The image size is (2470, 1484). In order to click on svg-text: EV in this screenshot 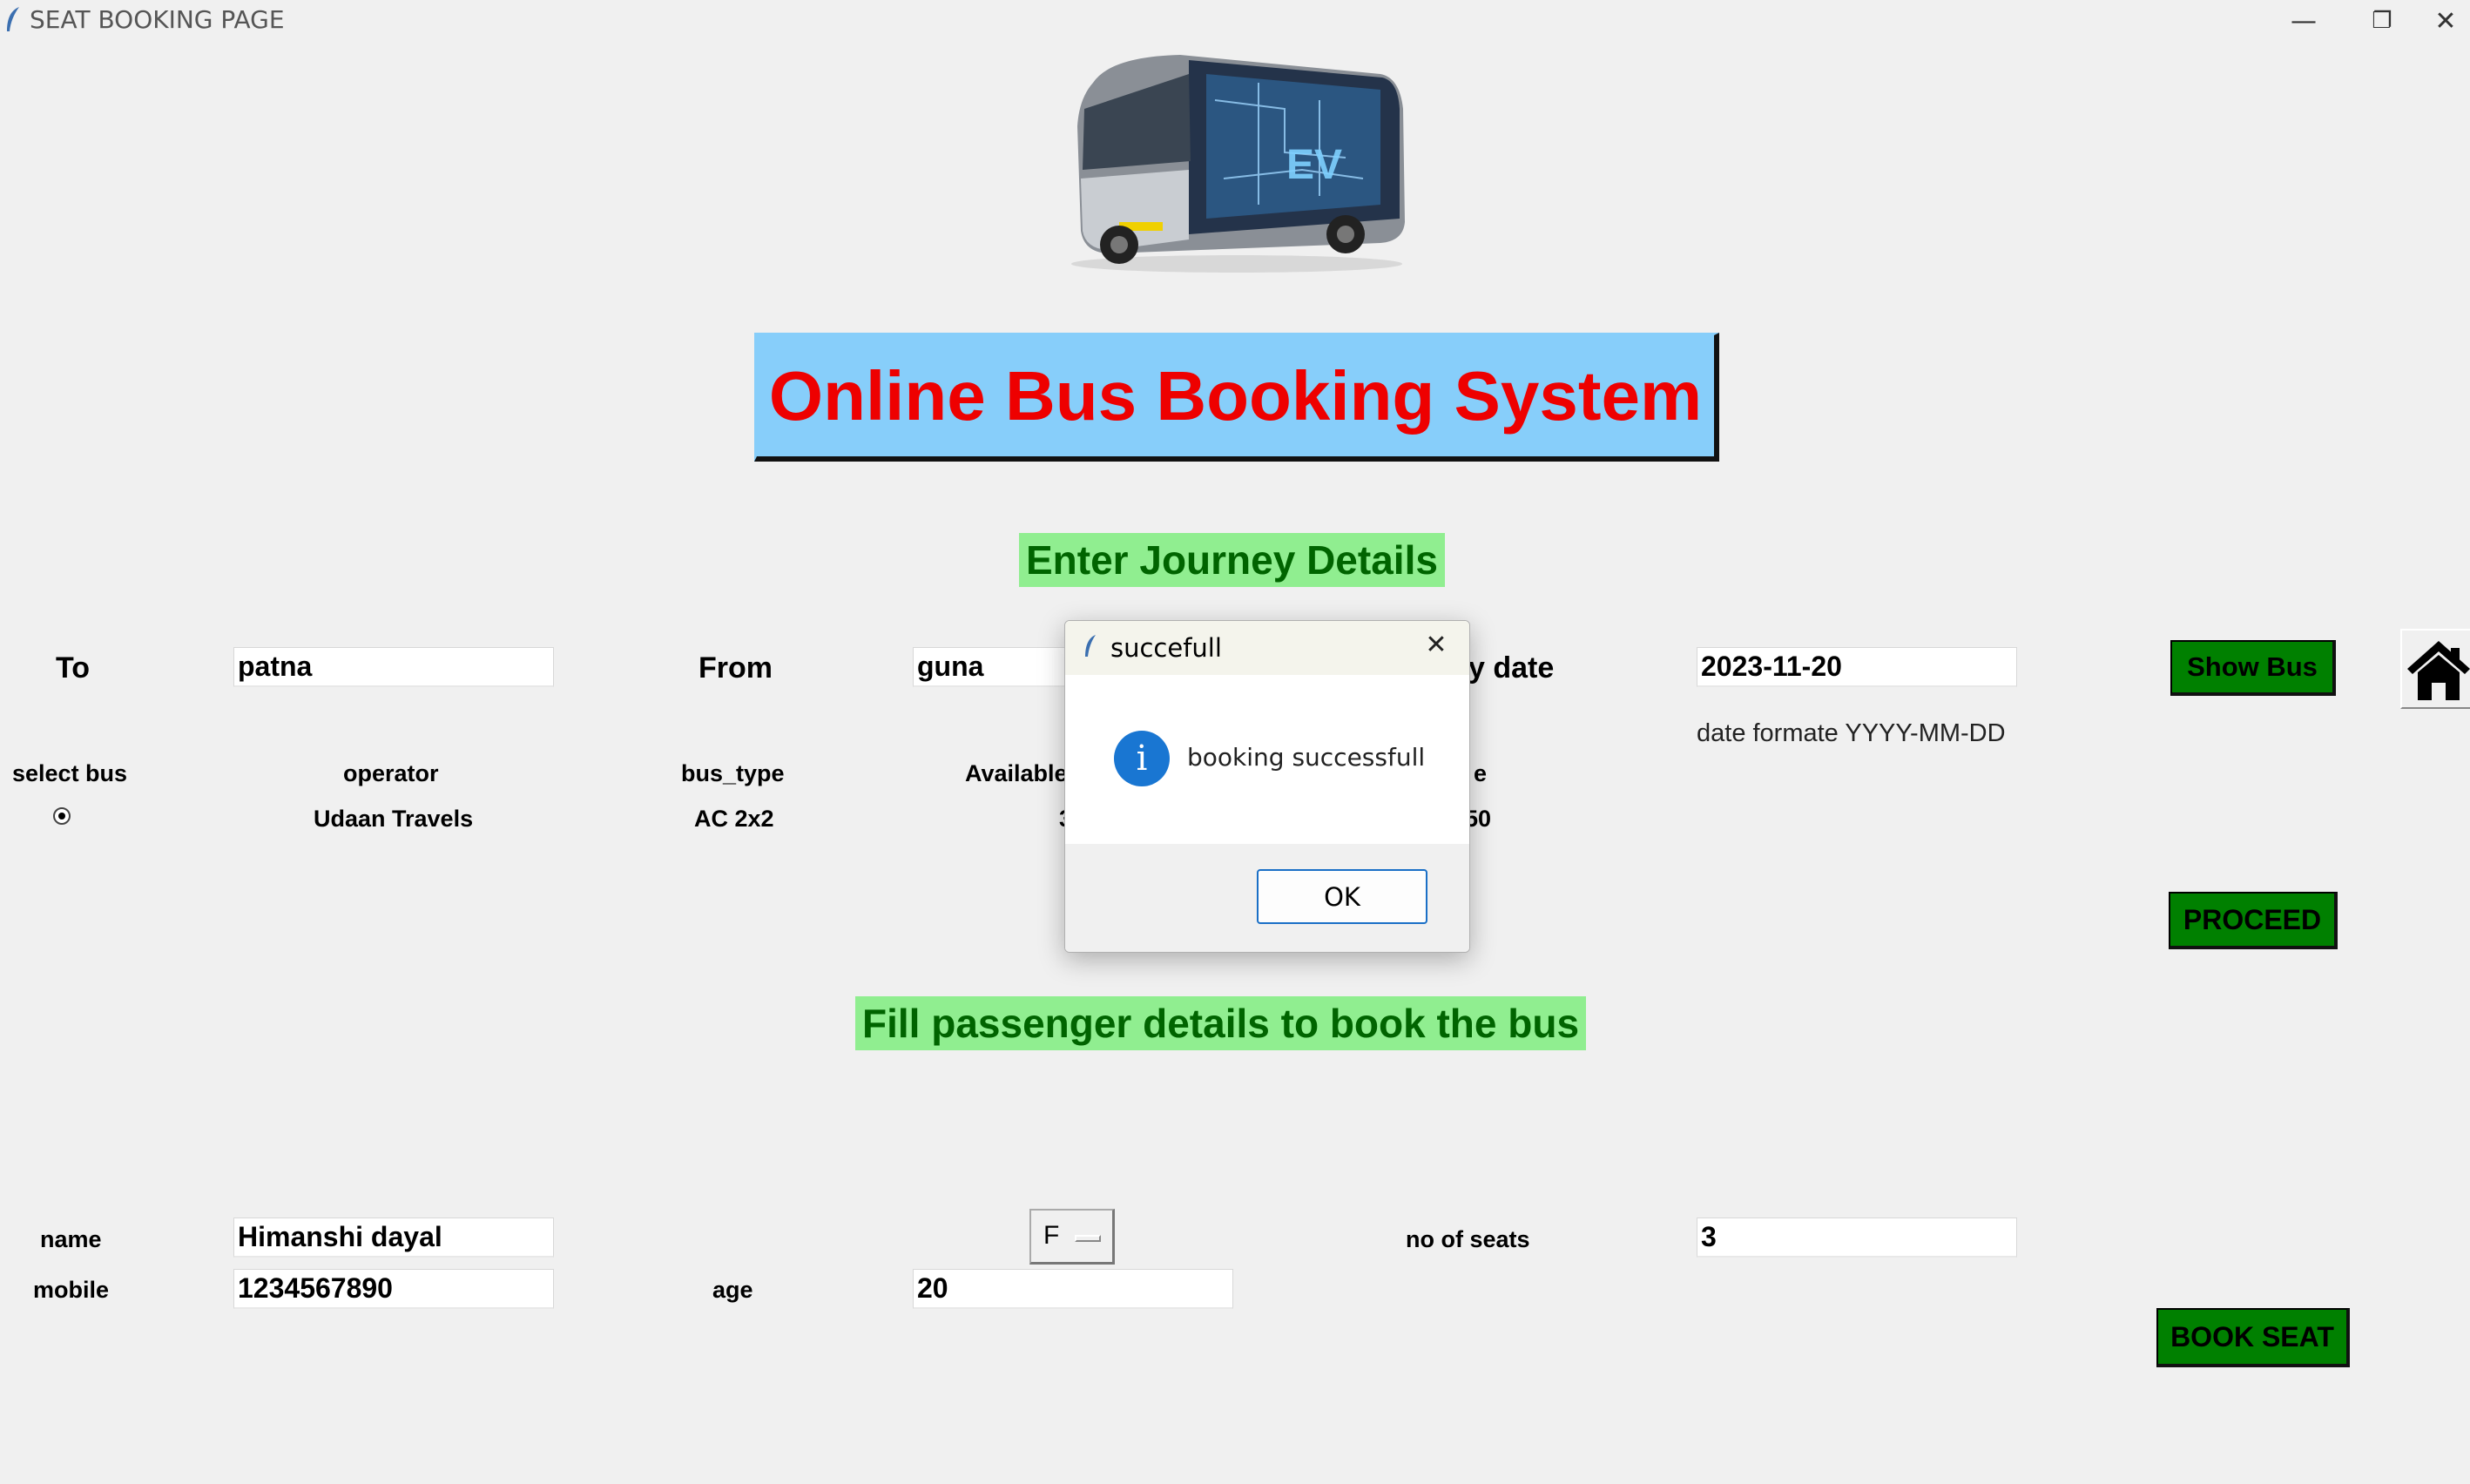, I will do `click(1314, 165)`.